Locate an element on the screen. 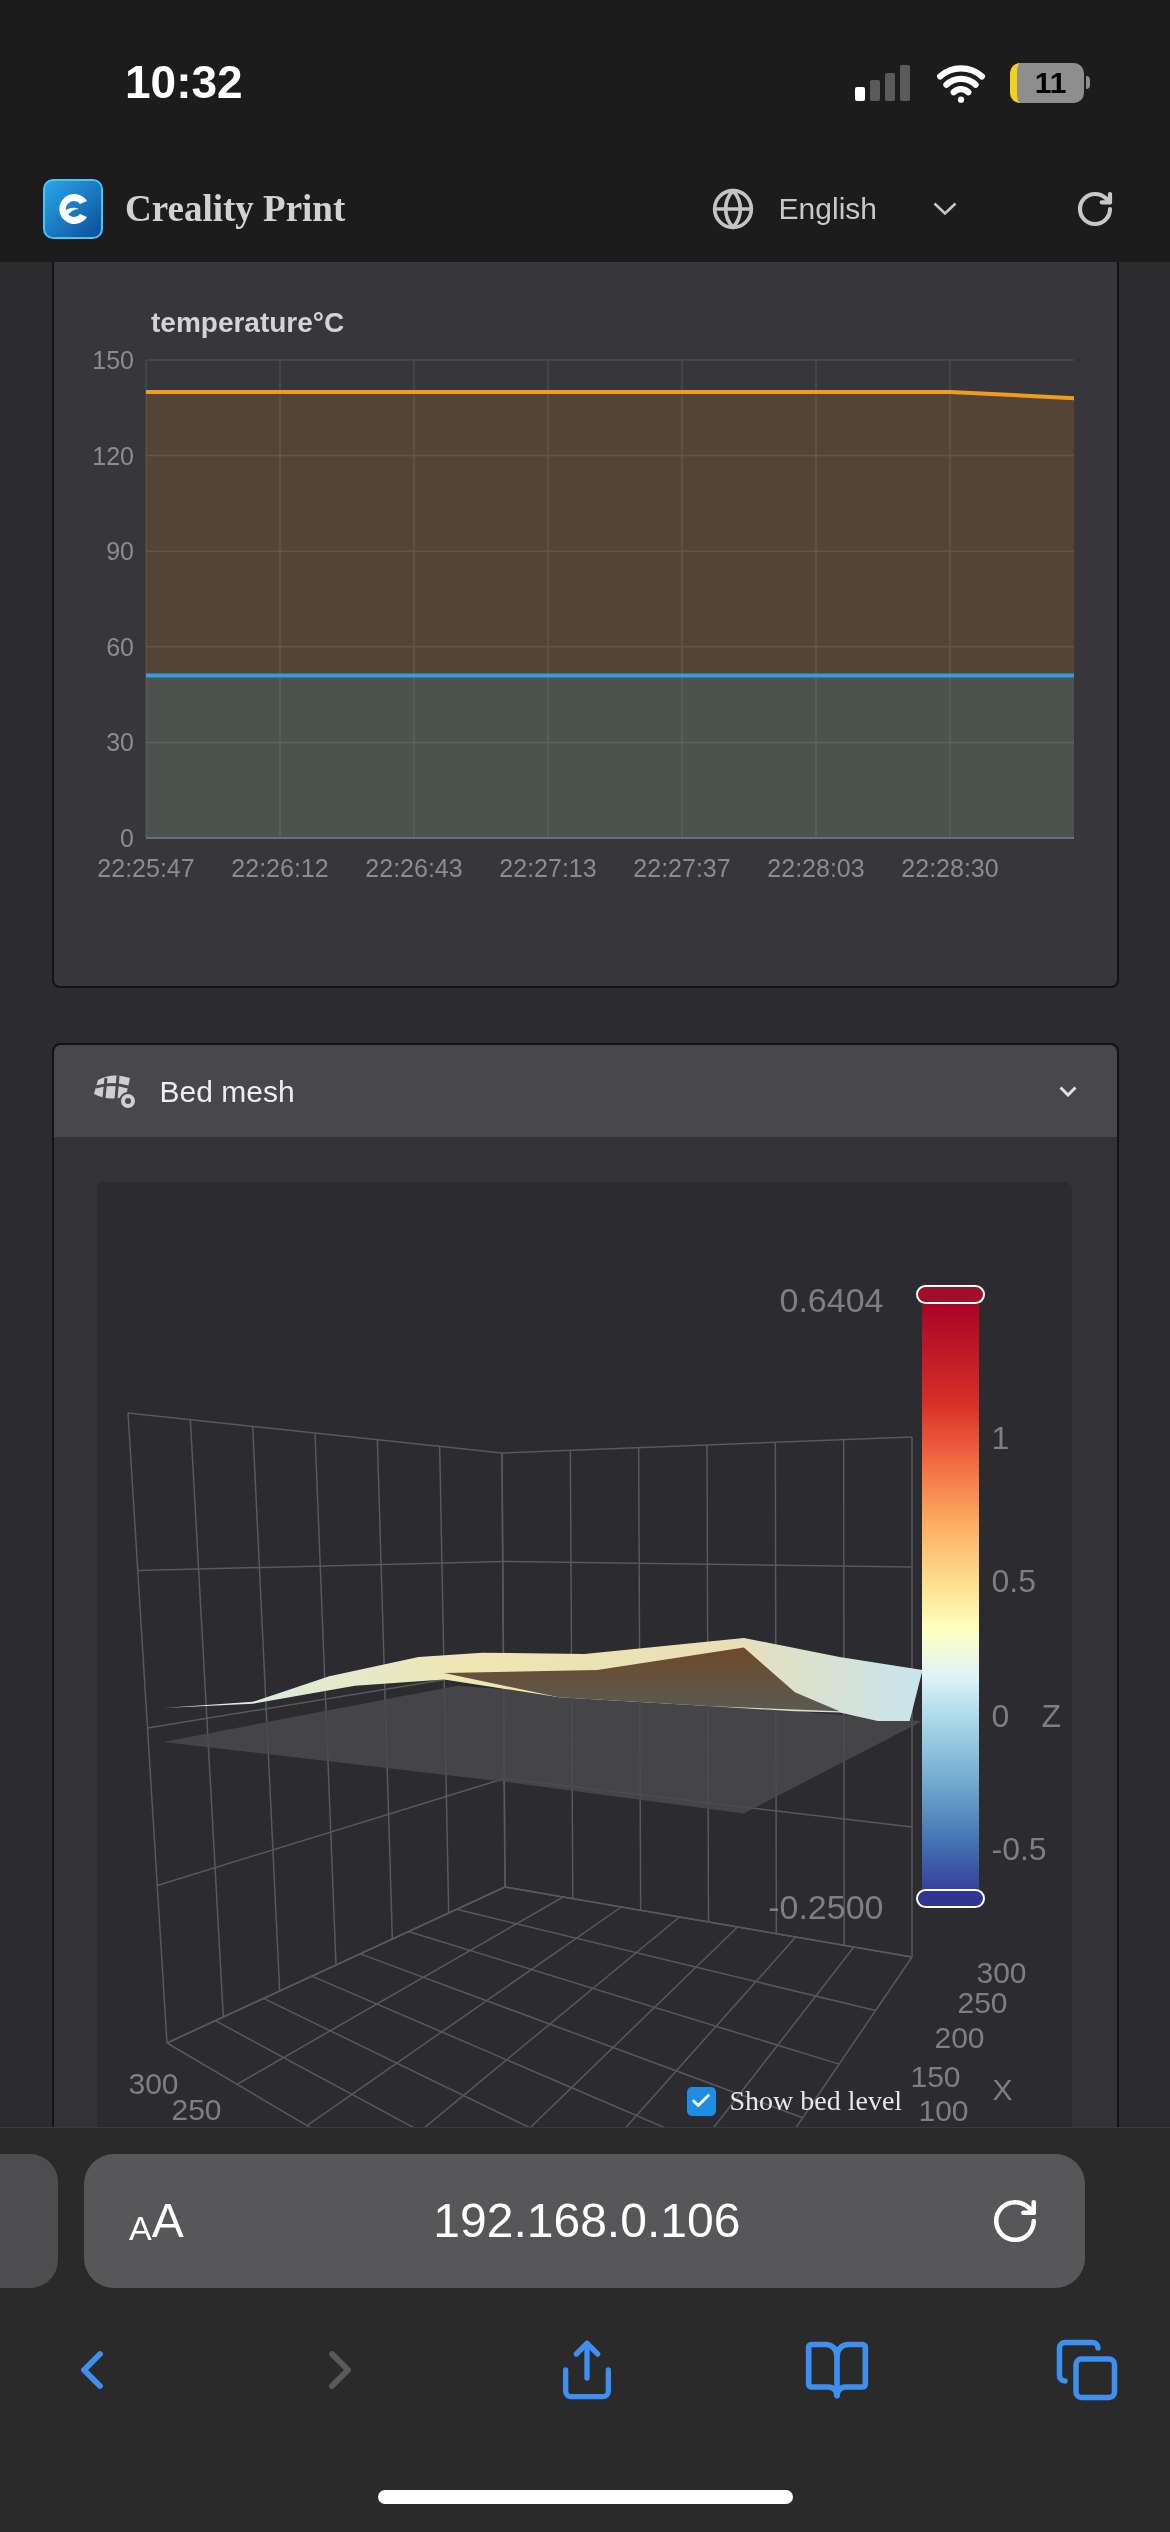 The height and width of the screenshot is (2532, 1170). axis-tick-label: 100 is located at coordinates (943, 2110).